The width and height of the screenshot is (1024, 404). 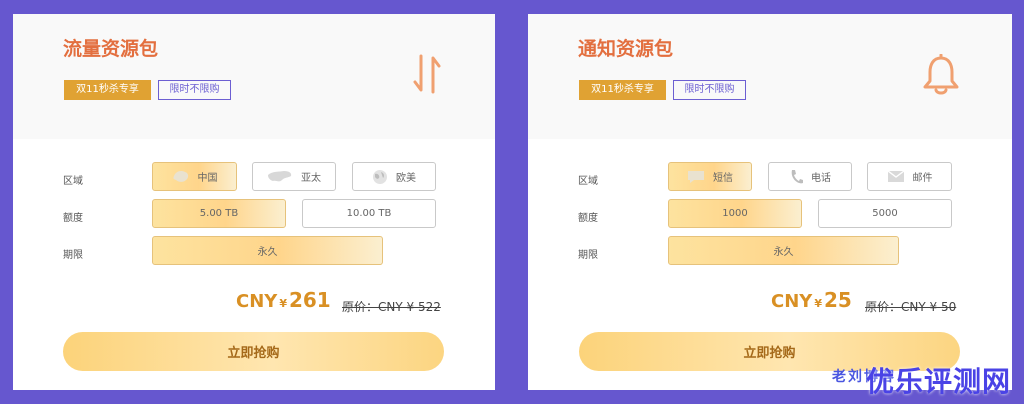 What do you see at coordinates (380, 176) in the screenshot?
I see `globe-icon` at bounding box center [380, 176].